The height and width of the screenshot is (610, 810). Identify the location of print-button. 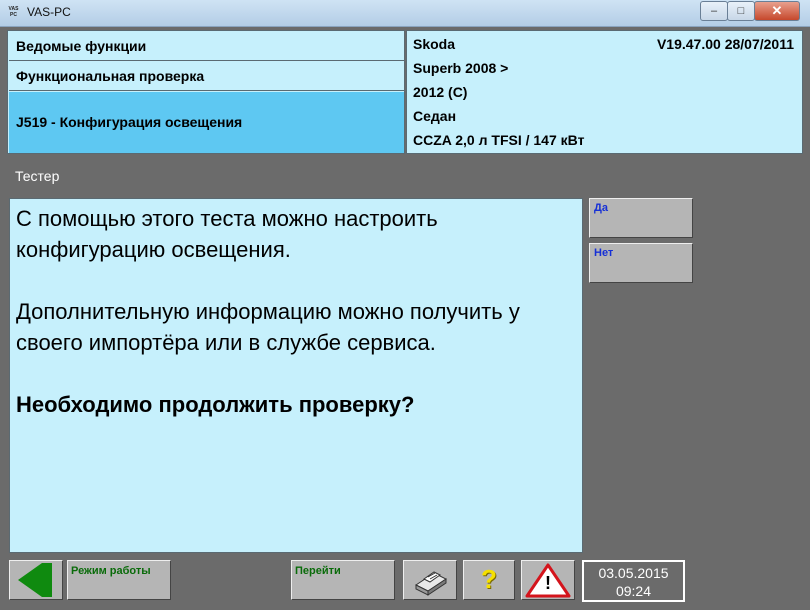
(430, 580).